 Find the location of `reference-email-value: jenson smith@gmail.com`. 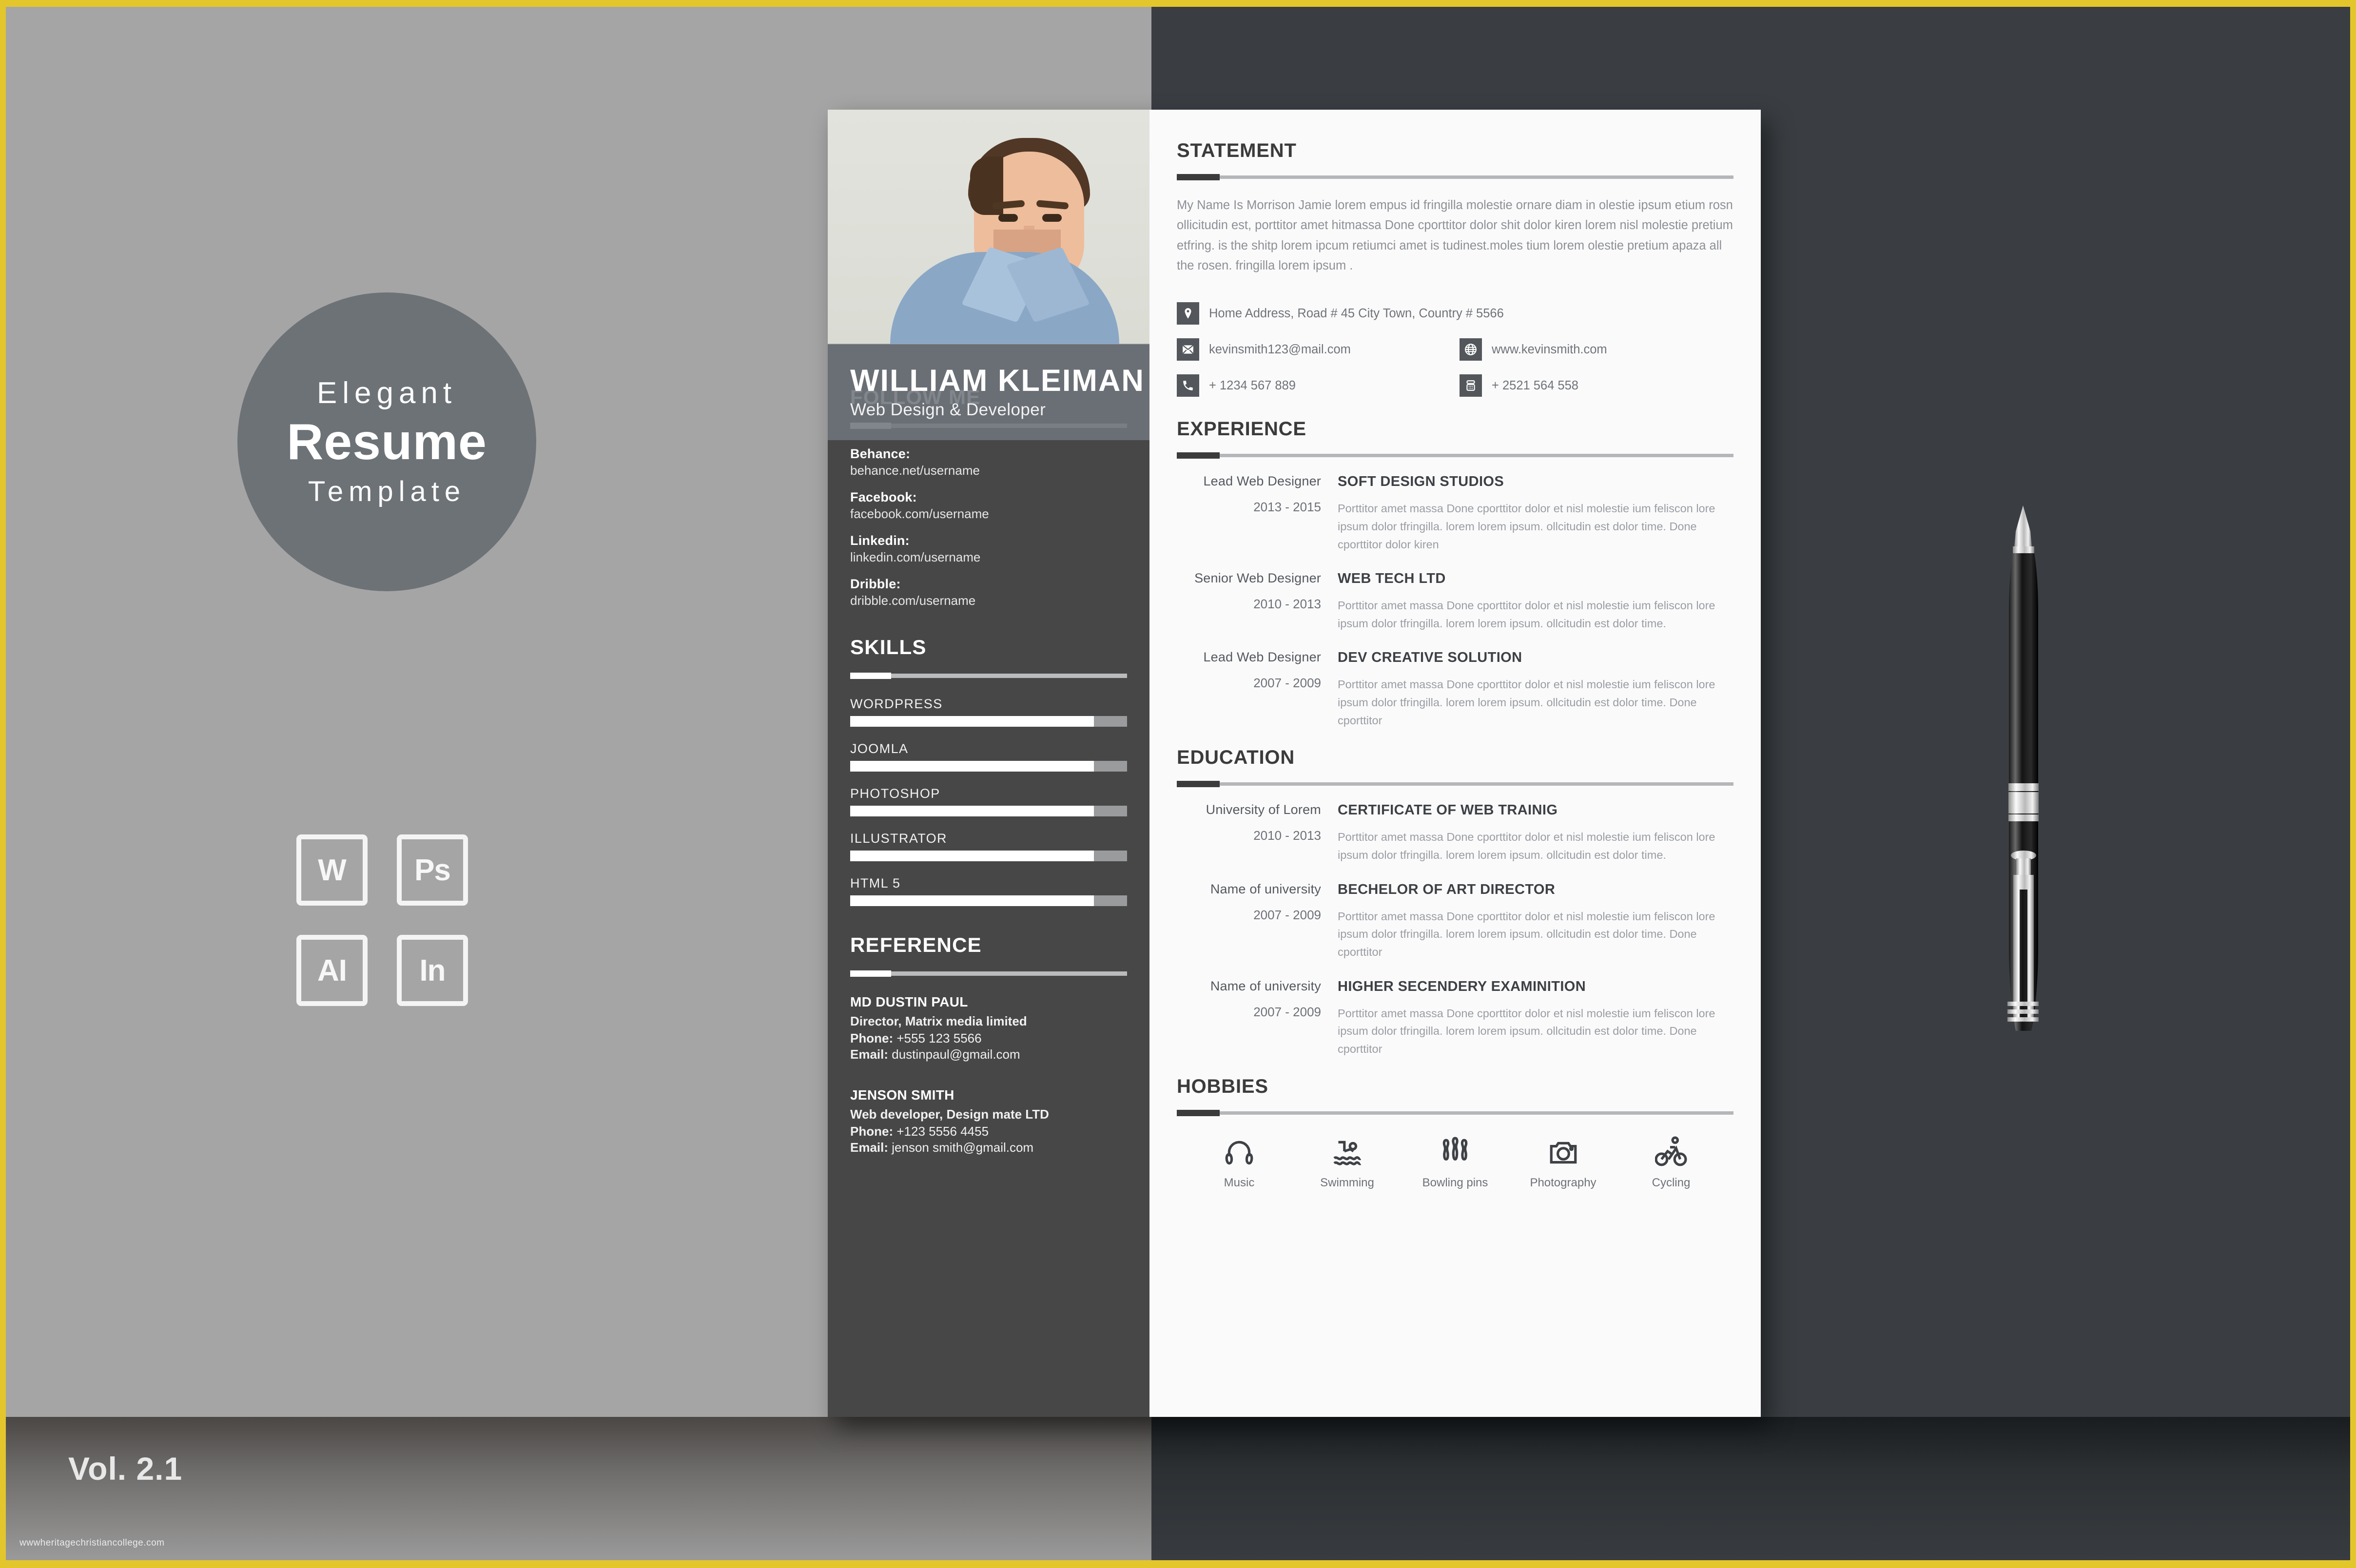

reference-email-value: jenson smith@gmail.com is located at coordinates (962, 1147).